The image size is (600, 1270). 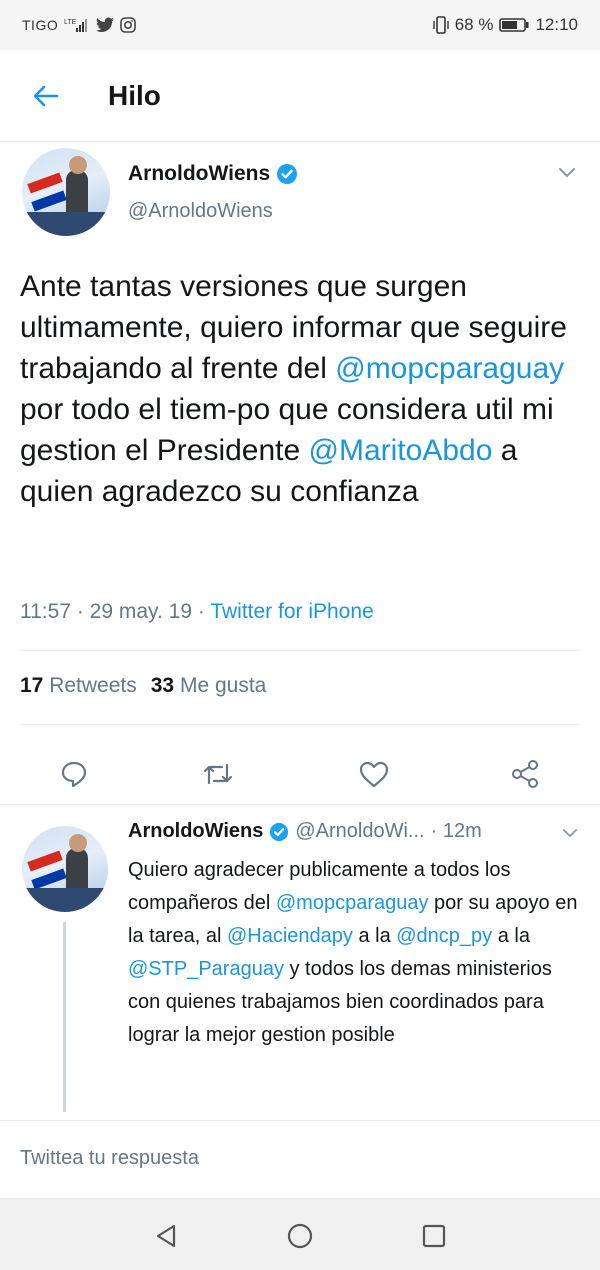 What do you see at coordinates (64, 1017) in the screenshot?
I see `thread-connector-line` at bounding box center [64, 1017].